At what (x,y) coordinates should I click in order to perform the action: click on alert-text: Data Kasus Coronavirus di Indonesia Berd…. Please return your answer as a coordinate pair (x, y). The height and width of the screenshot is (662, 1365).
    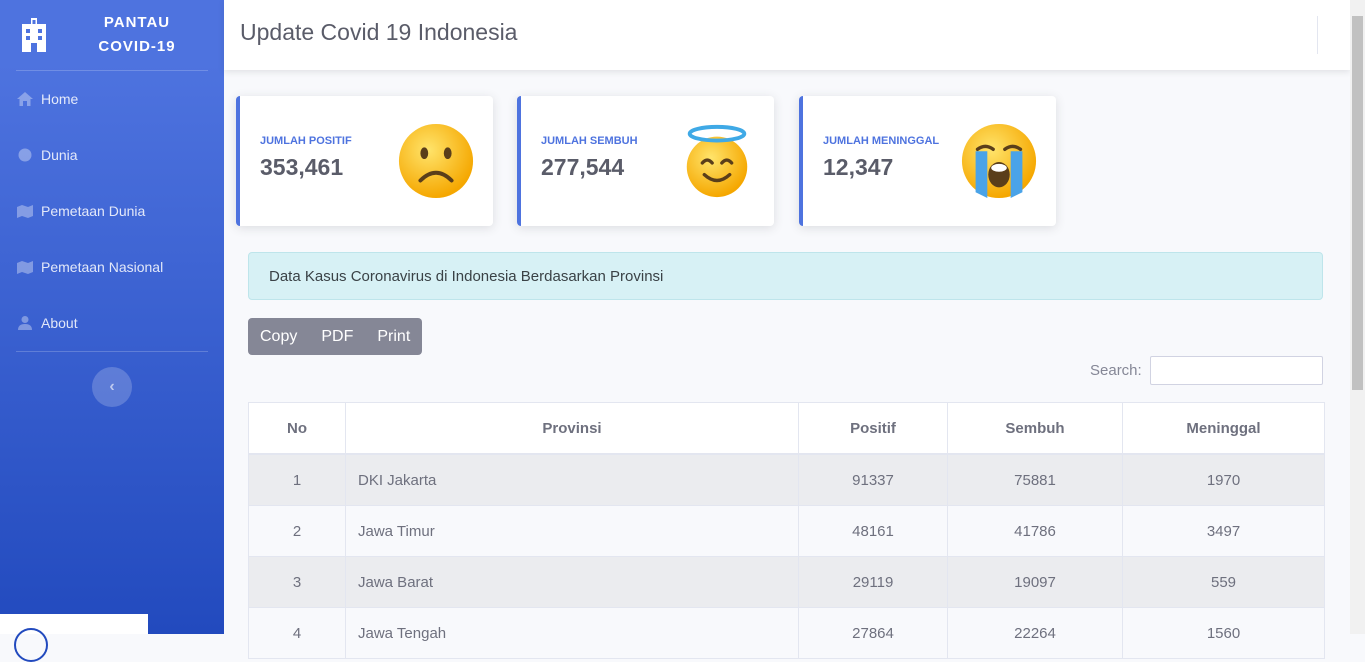
    Looking at the image, I should click on (466, 276).